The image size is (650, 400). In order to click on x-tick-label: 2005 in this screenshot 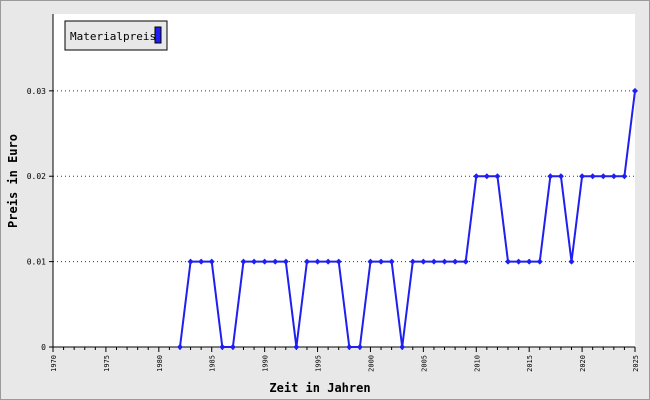, I will do `click(424, 363)`.